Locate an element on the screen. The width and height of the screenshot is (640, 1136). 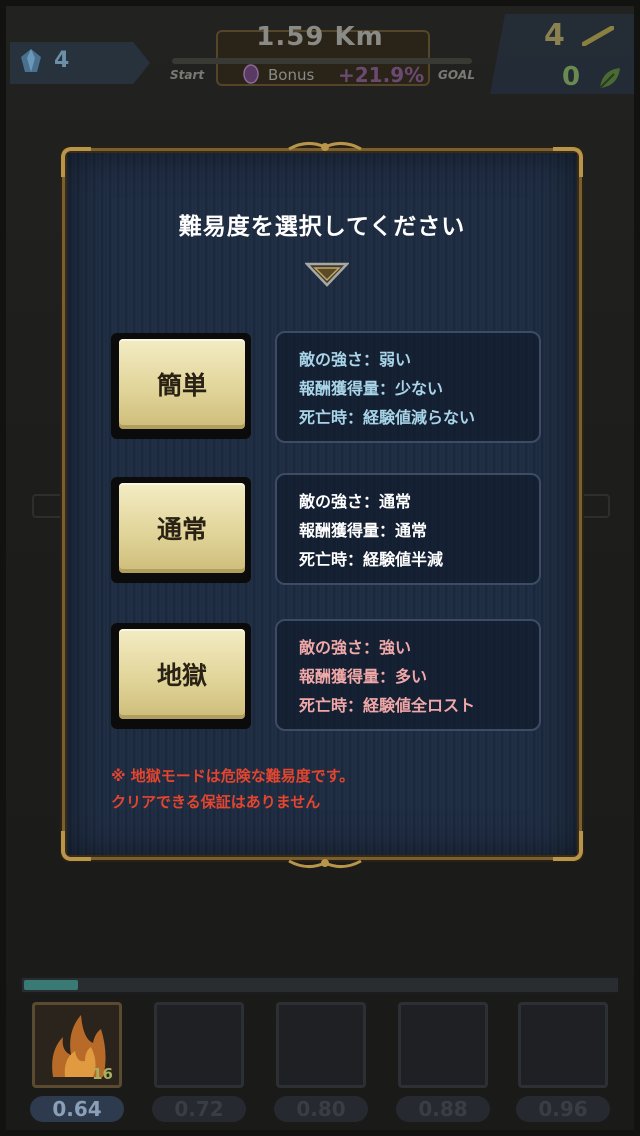
top-ornament-icon is located at coordinates (325, 146).